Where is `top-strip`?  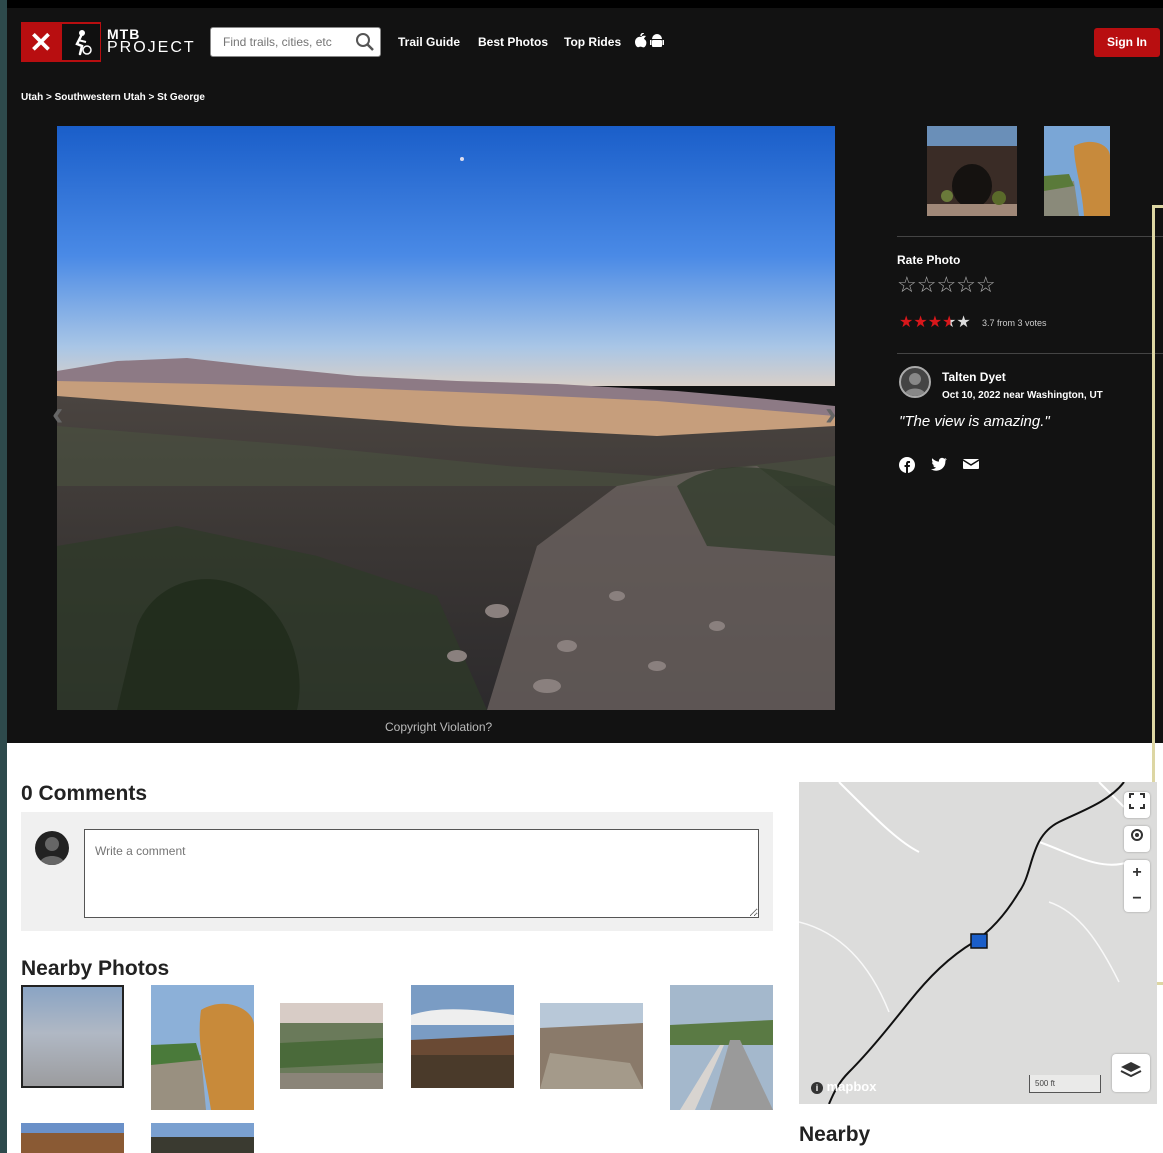 top-strip is located at coordinates (585, 4).